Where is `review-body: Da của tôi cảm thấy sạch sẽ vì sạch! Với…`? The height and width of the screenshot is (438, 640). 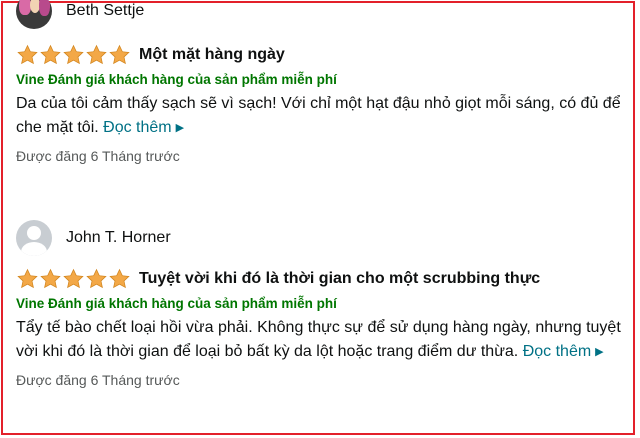 review-body: Da của tôi cảm thấy sạch sẽ vì sạch! Với… is located at coordinates (323, 116).